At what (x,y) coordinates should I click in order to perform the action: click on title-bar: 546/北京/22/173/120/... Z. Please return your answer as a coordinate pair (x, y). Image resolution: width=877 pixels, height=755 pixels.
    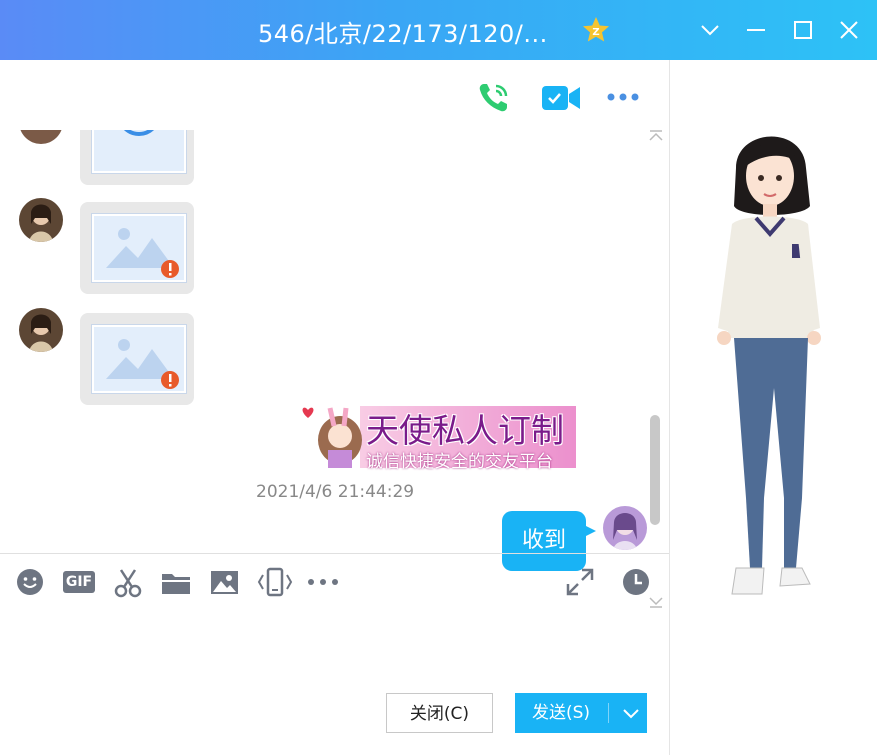
    Looking at the image, I should click on (438, 30).